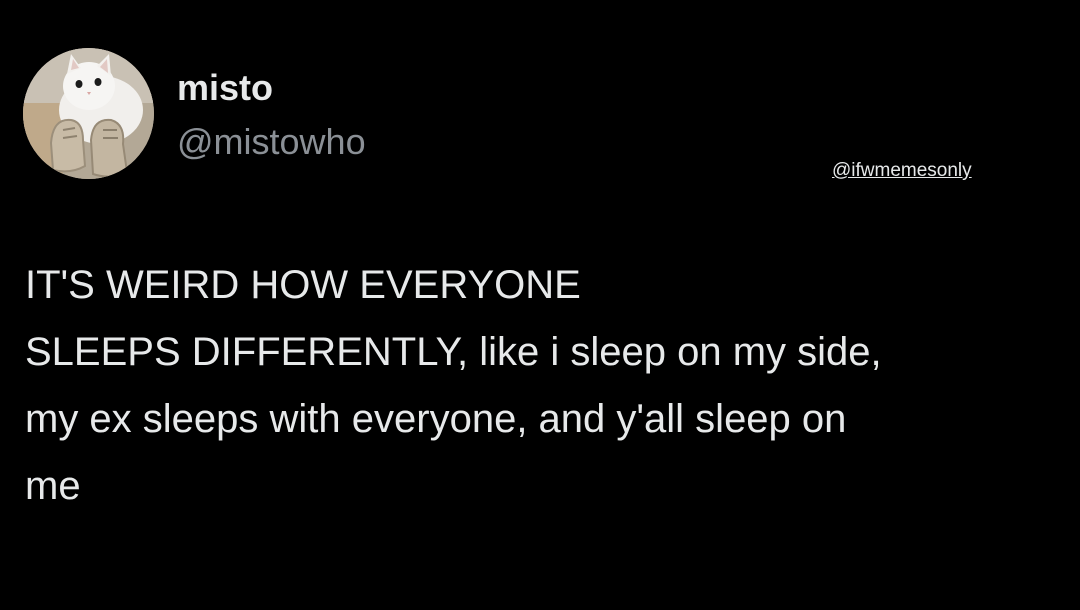 Image resolution: width=1080 pixels, height=610 pixels. I want to click on watermark-handle: @ifwmemesonly, so click(902, 170).